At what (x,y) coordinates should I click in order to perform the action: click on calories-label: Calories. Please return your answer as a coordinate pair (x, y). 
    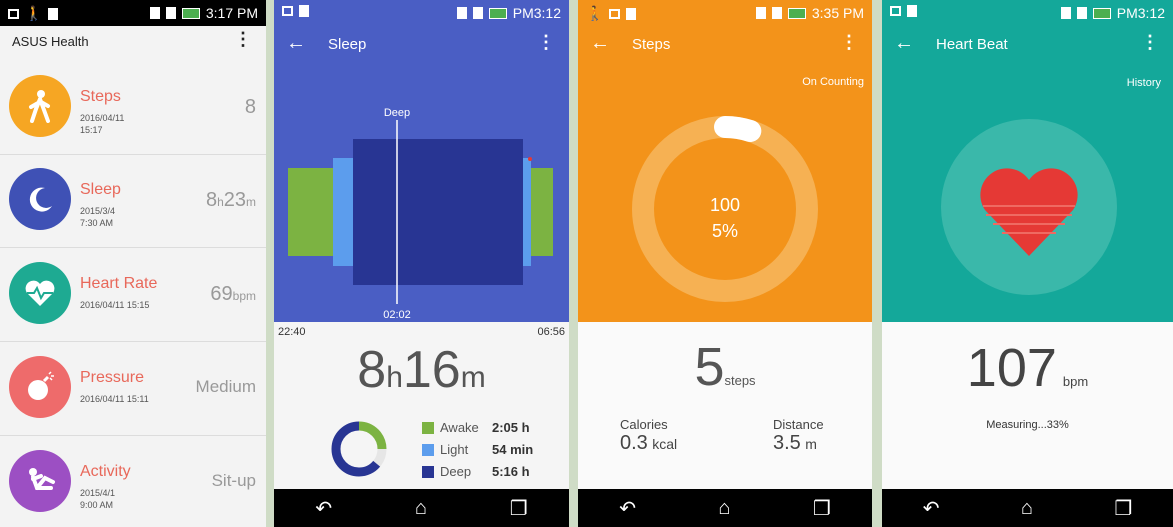
    Looking at the image, I should click on (644, 424).